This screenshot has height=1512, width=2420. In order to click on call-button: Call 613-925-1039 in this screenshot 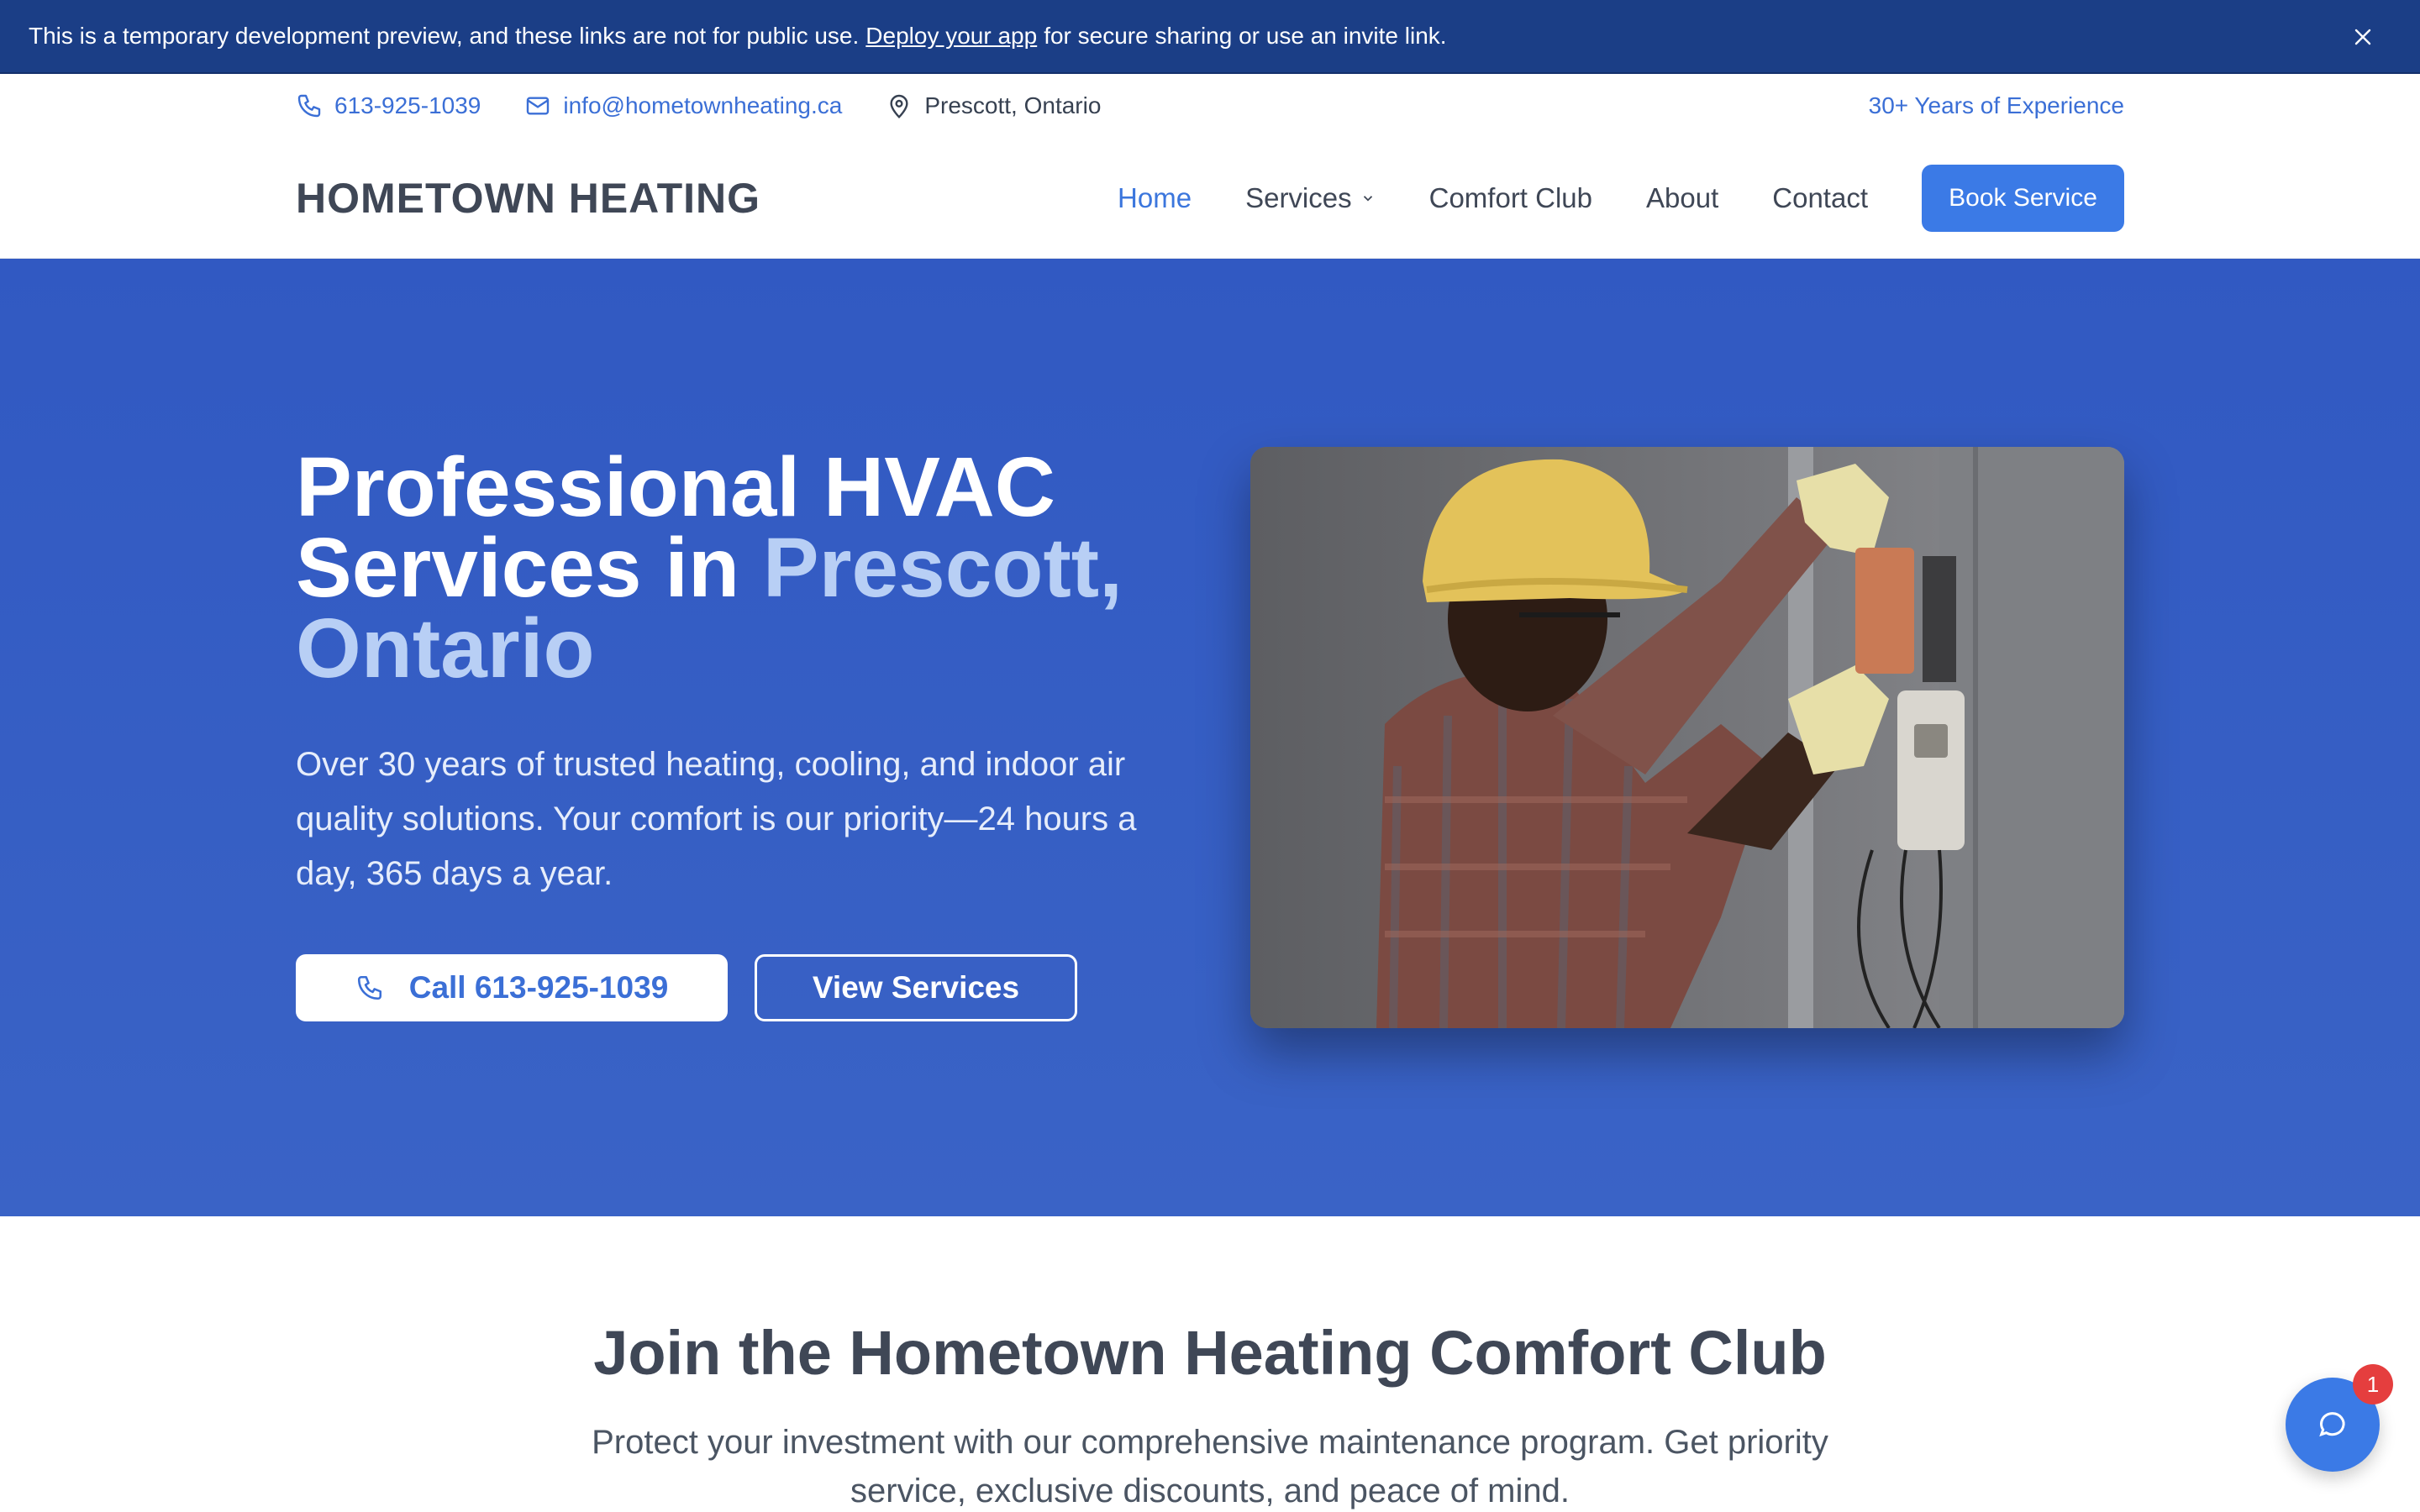, I will do `click(512, 987)`.